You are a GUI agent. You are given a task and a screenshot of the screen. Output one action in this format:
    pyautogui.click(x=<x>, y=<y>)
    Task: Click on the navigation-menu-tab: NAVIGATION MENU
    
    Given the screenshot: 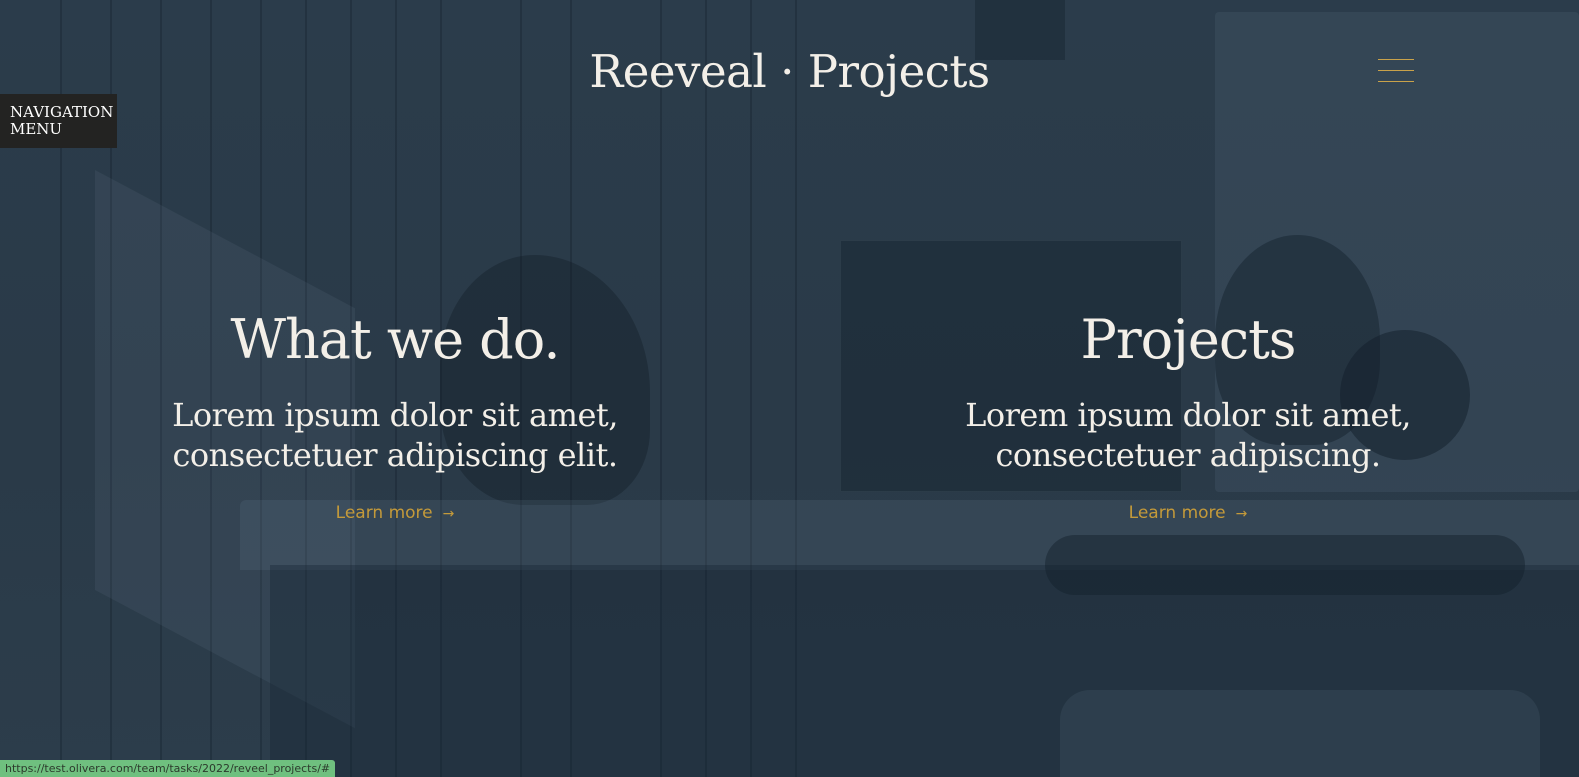 What is the action you would take?
    pyautogui.click(x=58, y=121)
    